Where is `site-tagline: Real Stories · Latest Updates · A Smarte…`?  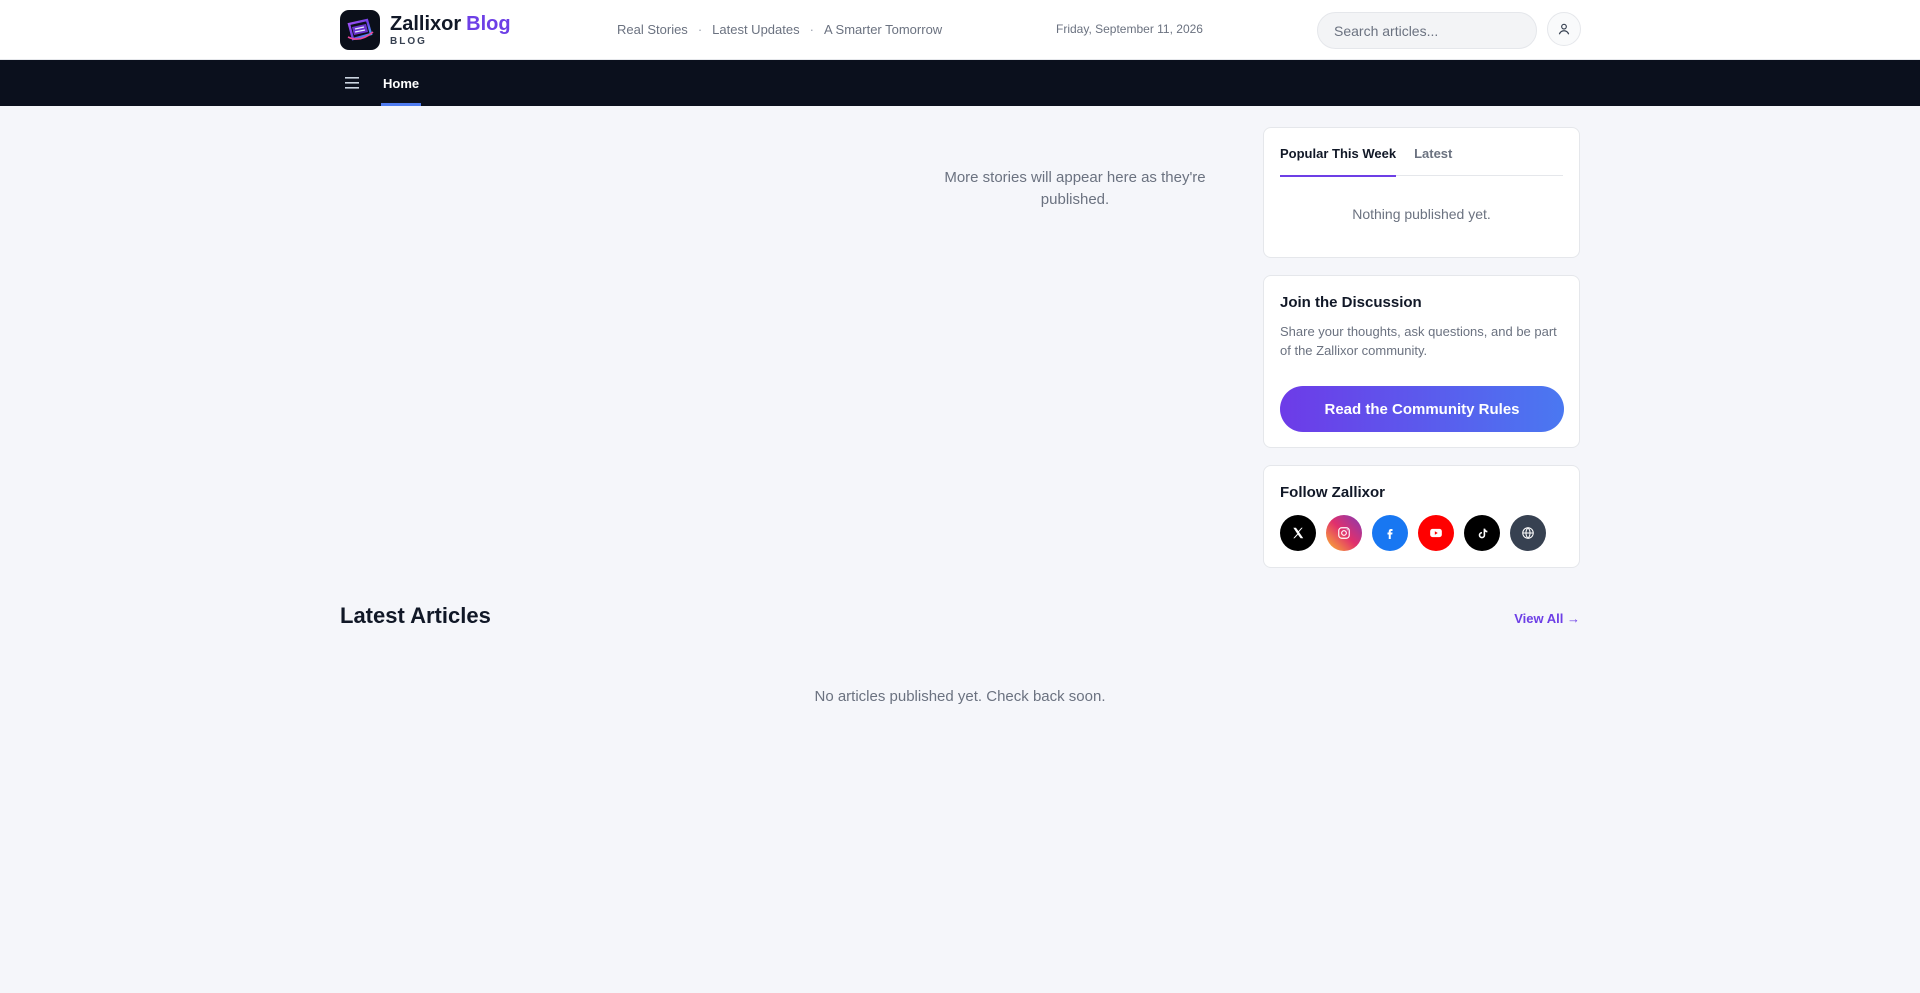
site-tagline: Real Stories · Latest Updates · A Smarte… is located at coordinates (779, 29).